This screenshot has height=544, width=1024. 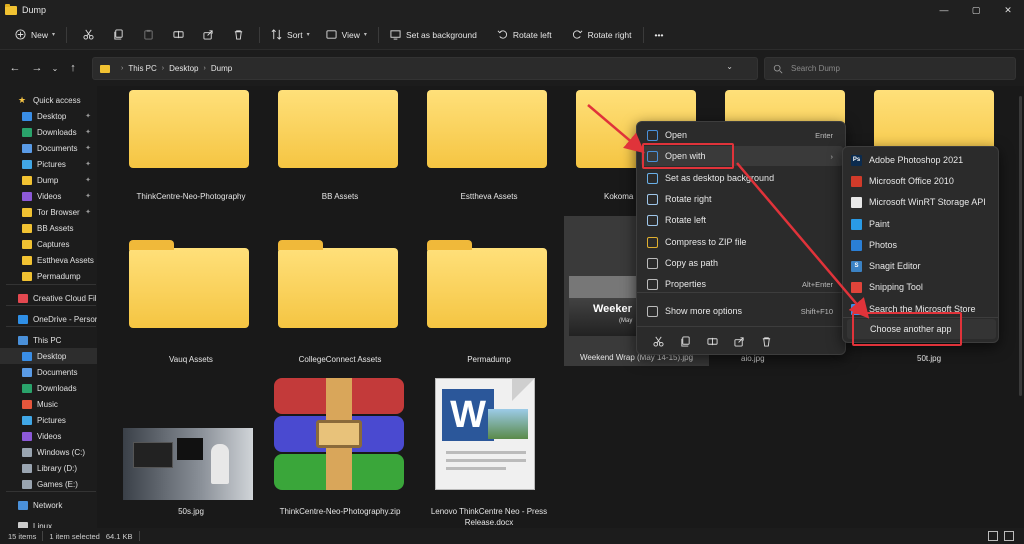 What do you see at coordinates (88, 116) in the screenshot?
I see `pin-icon: ✦` at bounding box center [88, 116].